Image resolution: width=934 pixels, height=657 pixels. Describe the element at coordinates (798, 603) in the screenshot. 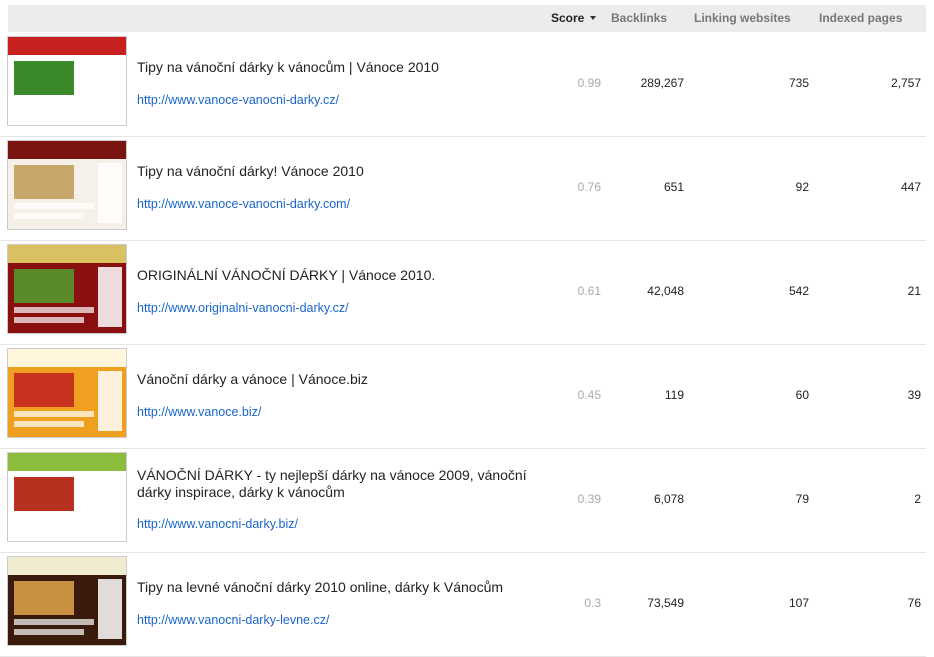

I see `linking-websites-value: 107` at that location.